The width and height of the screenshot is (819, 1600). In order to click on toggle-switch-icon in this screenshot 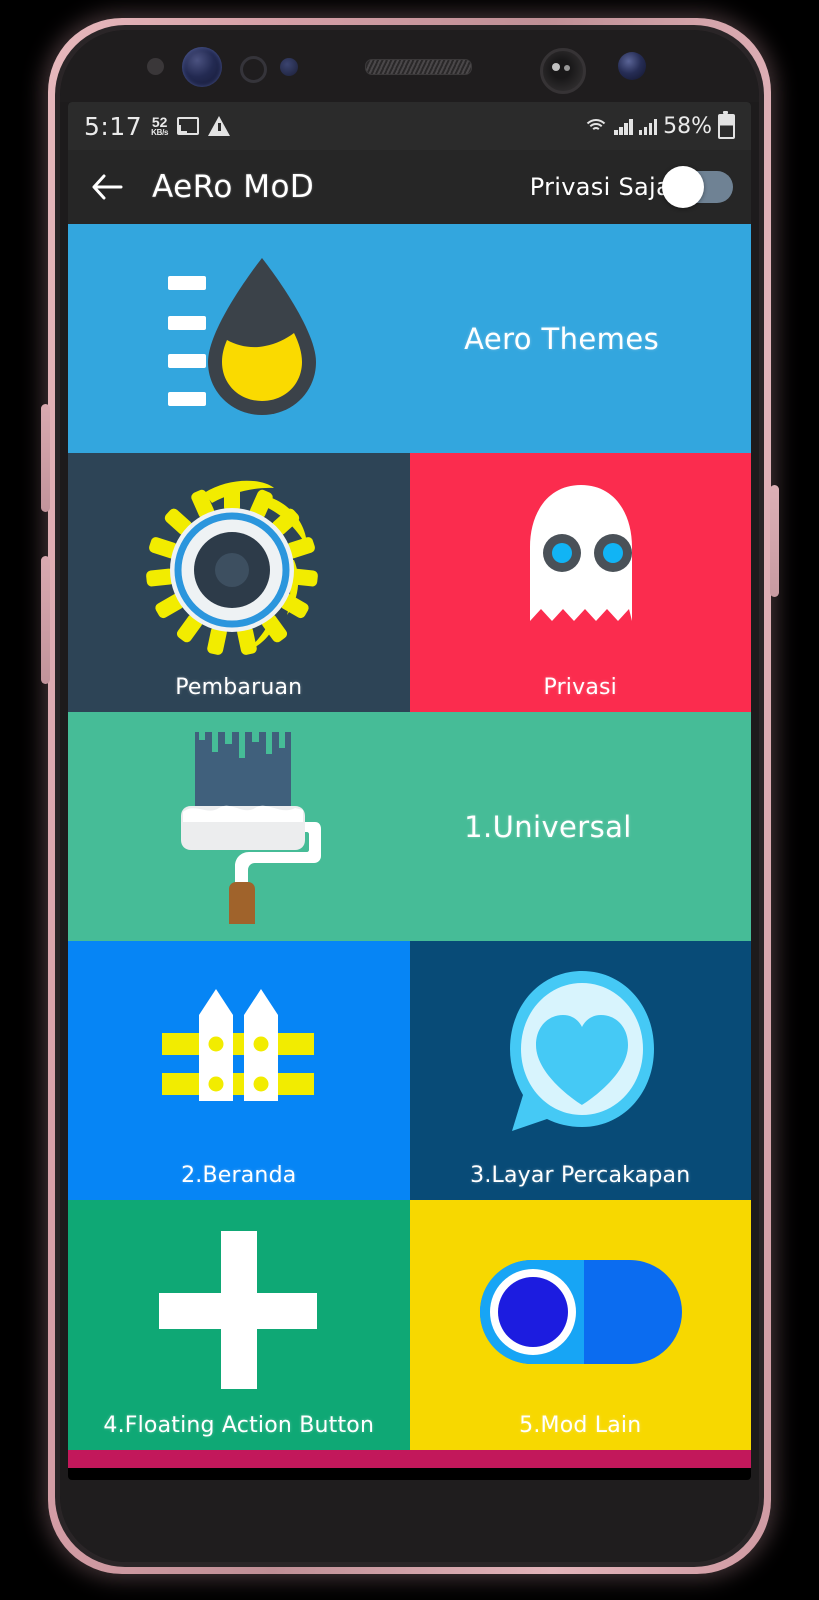, I will do `click(580, 1312)`.